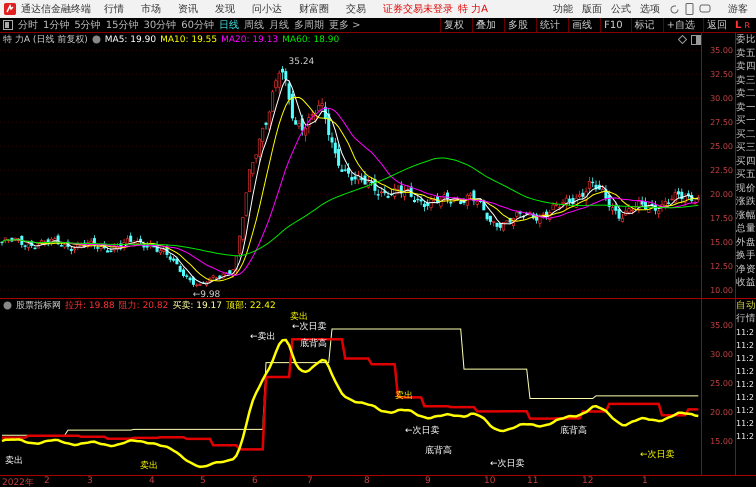  I want to click on quote-field-label: 买一, so click(746, 121).